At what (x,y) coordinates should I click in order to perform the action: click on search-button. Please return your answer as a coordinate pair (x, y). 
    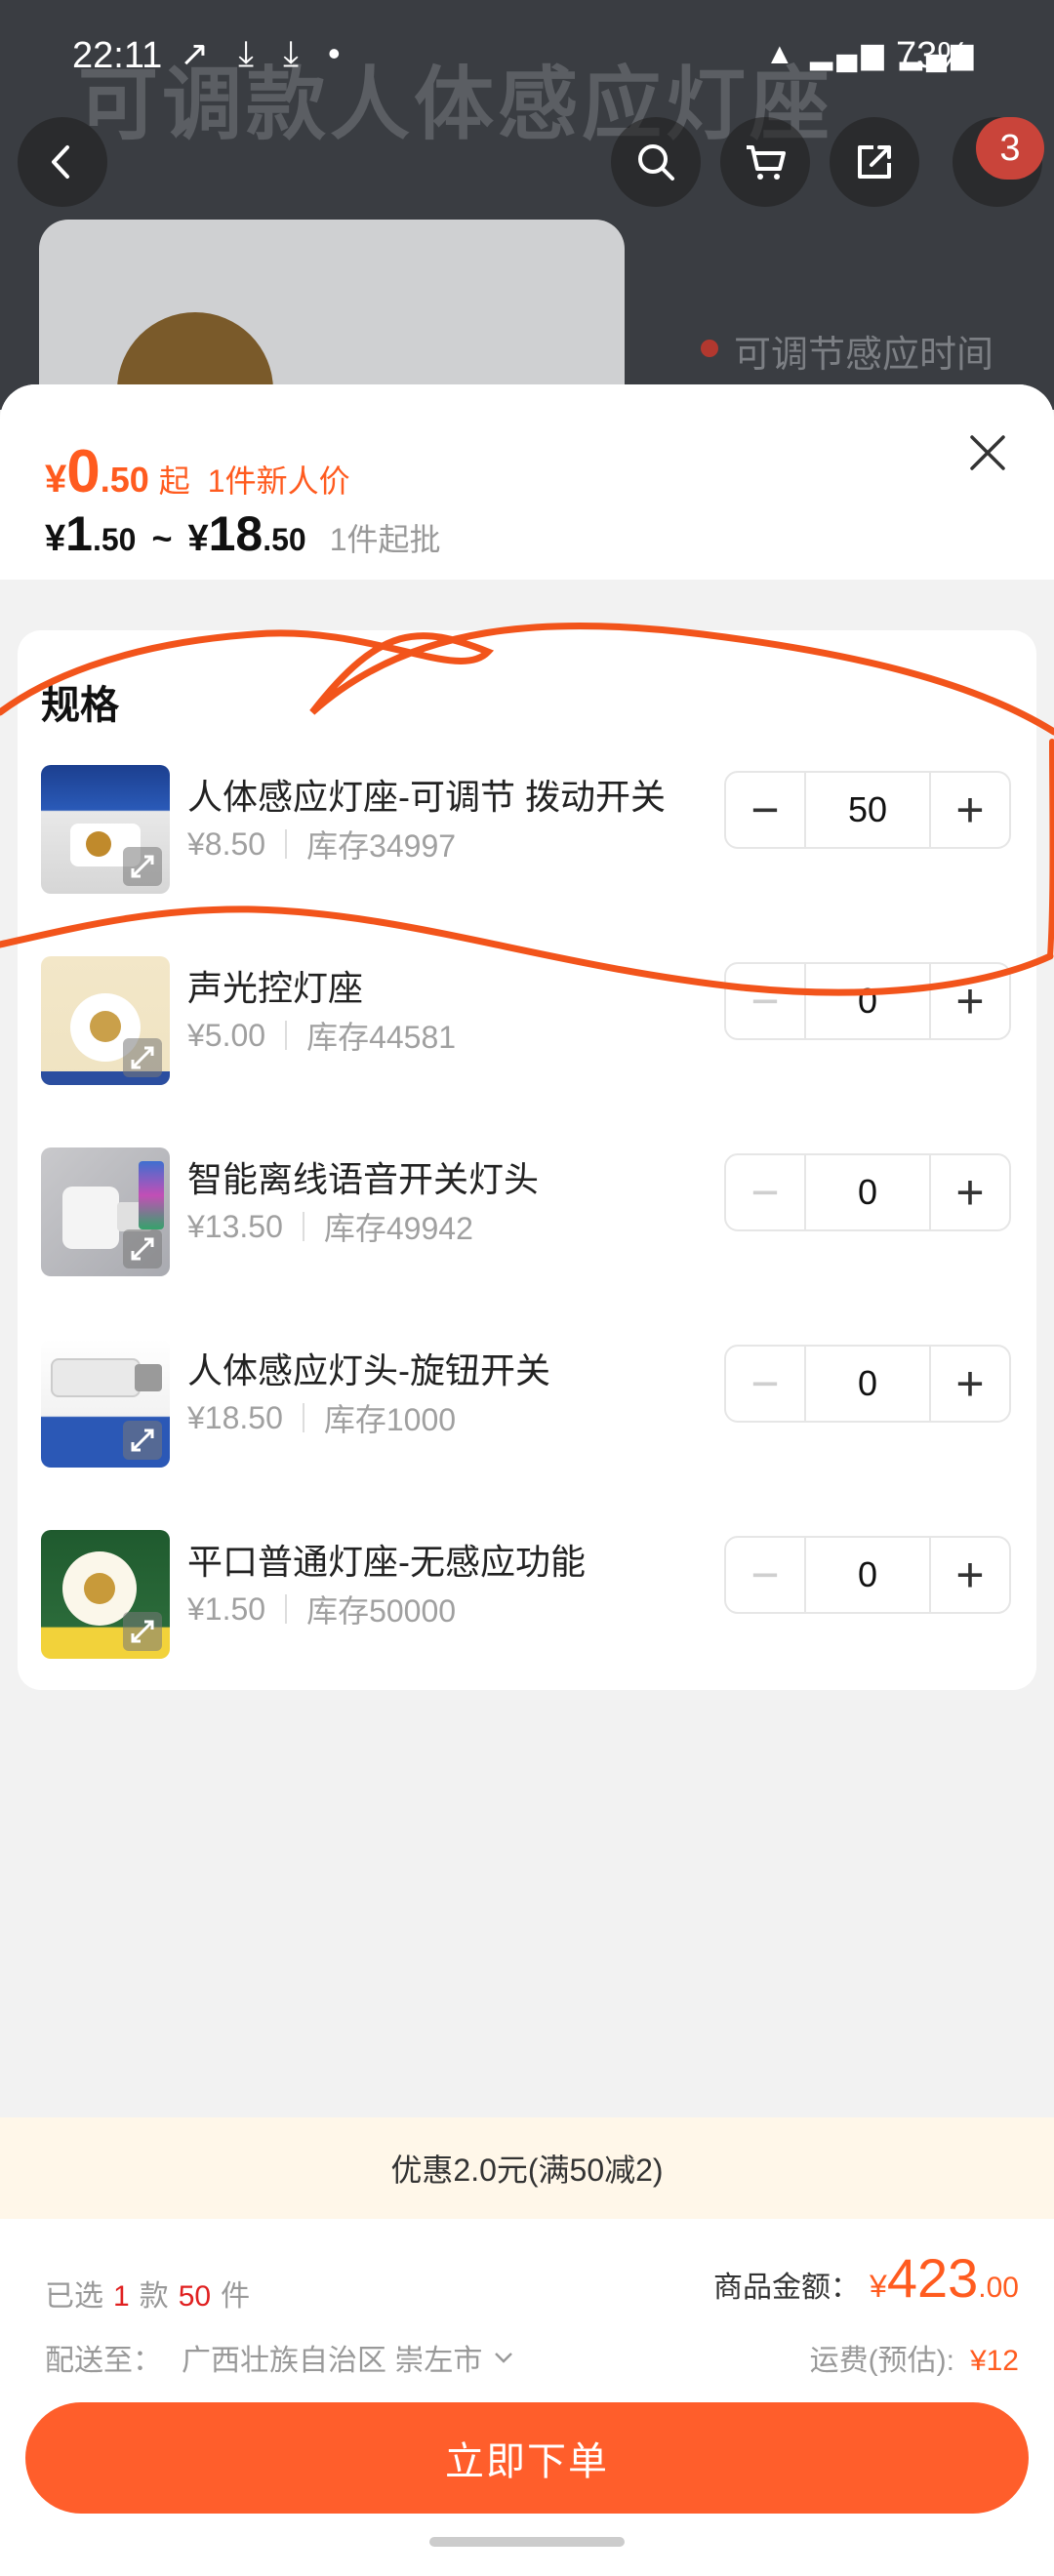
    Looking at the image, I should click on (656, 162).